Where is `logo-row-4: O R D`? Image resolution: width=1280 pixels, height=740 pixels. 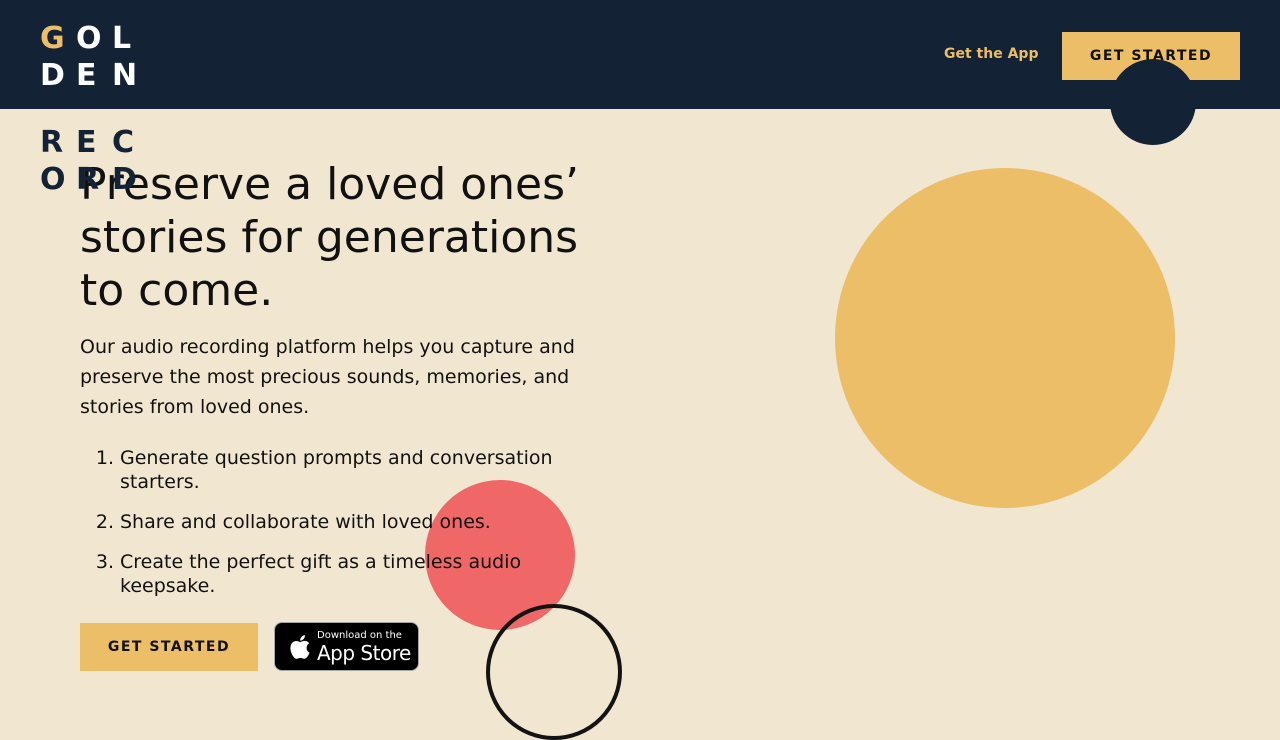
logo-row-4: O R D is located at coordinates (95, 179).